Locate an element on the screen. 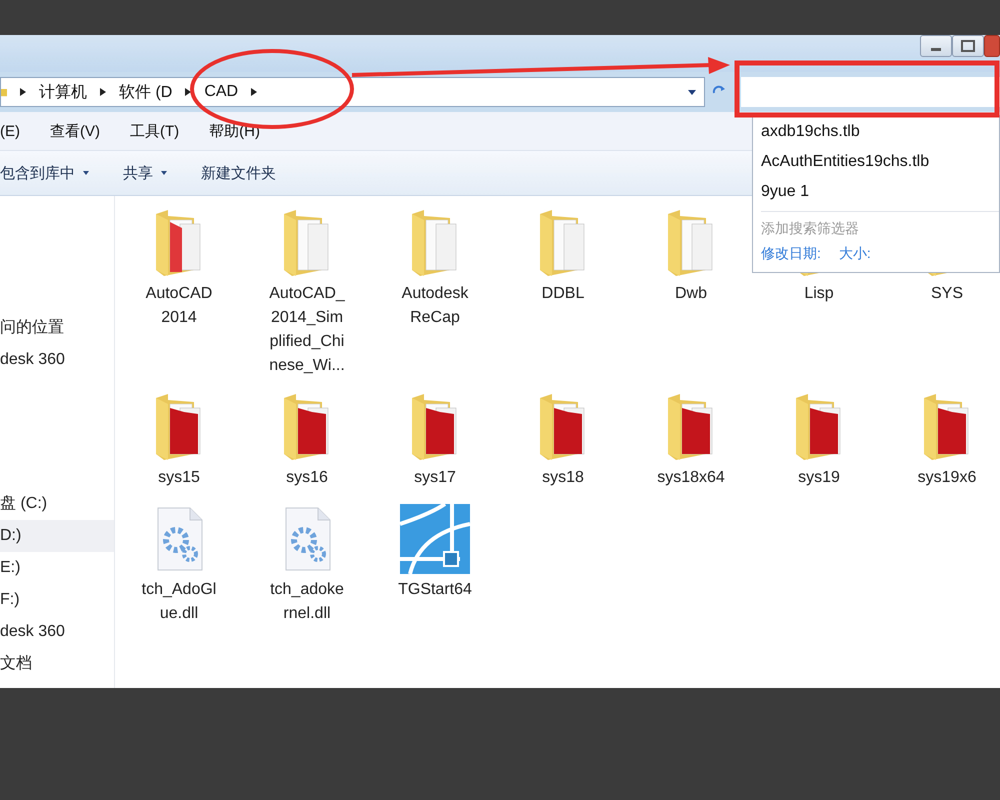 Image resolution: width=1000 pixels, height=800 pixels. nav-item: 问的位置 is located at coordinates (57, 328).